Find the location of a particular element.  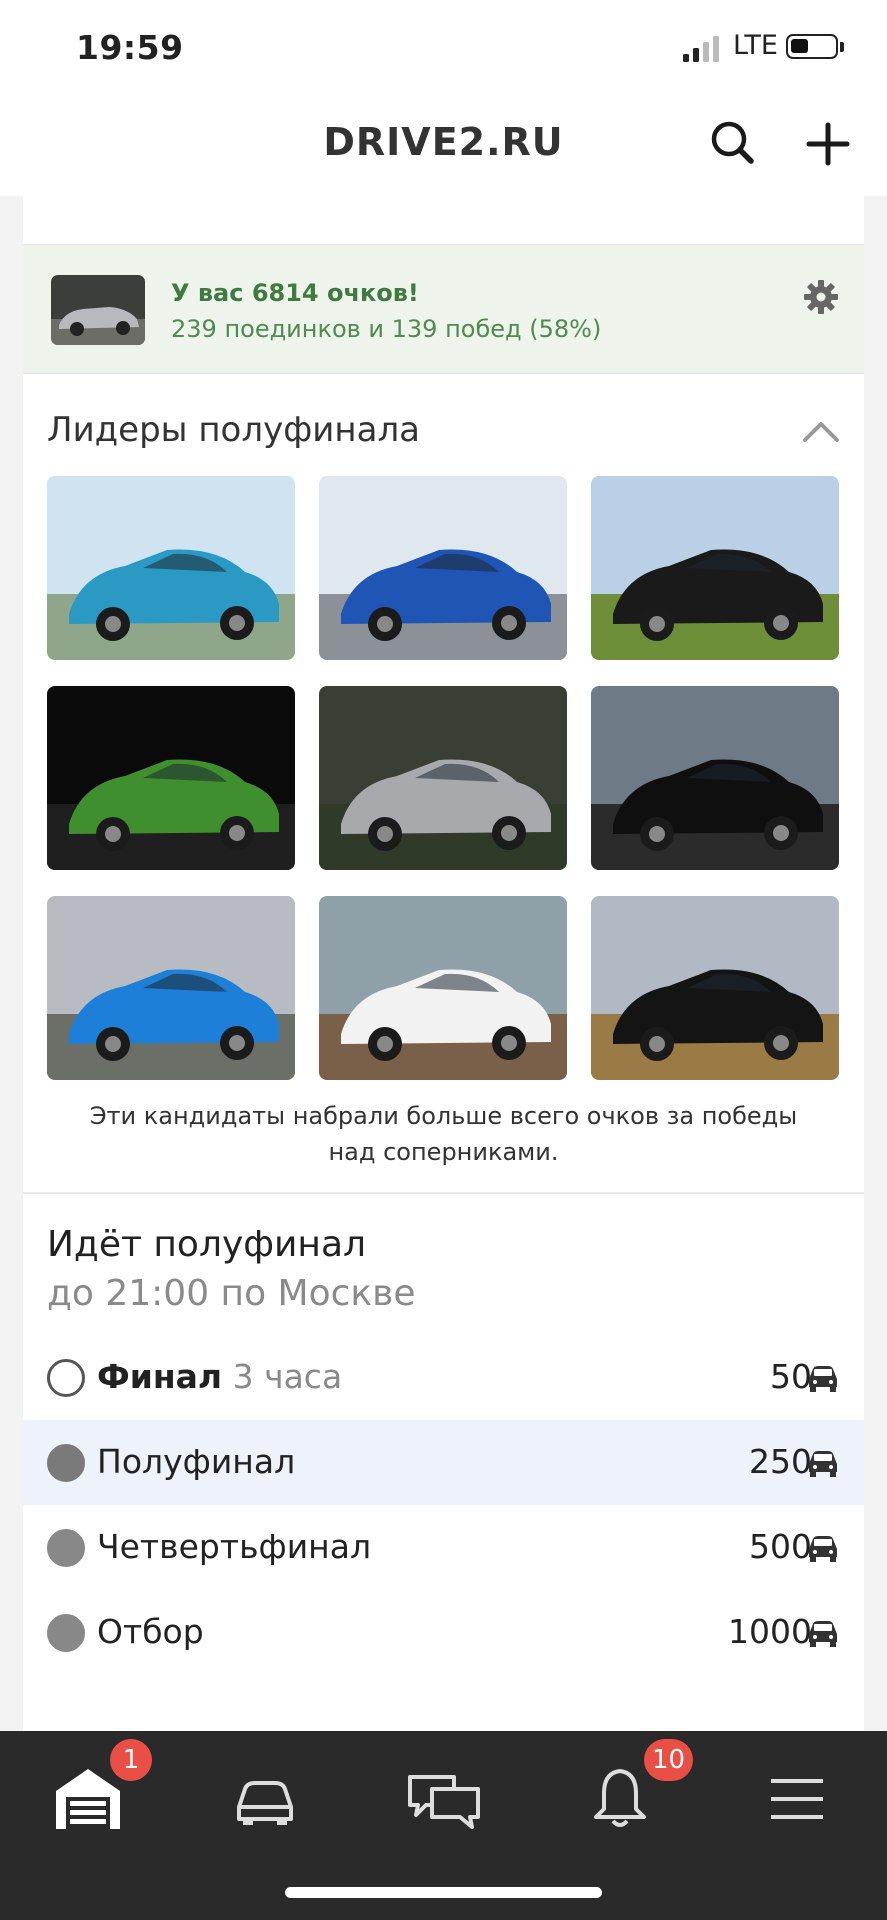

app-header: DRIVE2.RU is located at coordinates (443, 148).